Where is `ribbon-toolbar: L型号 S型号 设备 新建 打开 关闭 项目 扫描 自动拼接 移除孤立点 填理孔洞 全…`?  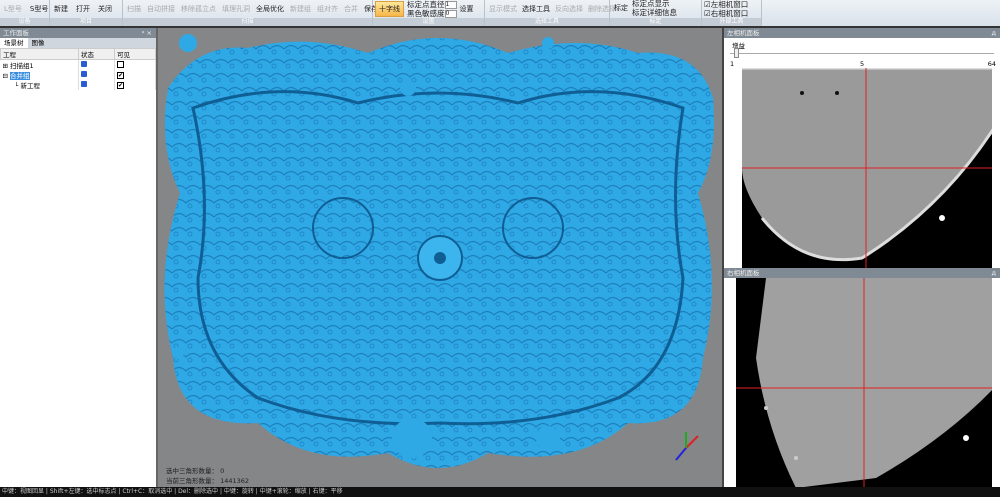 ribbon-toolbar: L型号 S型号 设备 新建 打开 关闭 项目 扫描 自动拼接 移除孤立点 填理孔洞 全… is located at coordinates (500, 14).